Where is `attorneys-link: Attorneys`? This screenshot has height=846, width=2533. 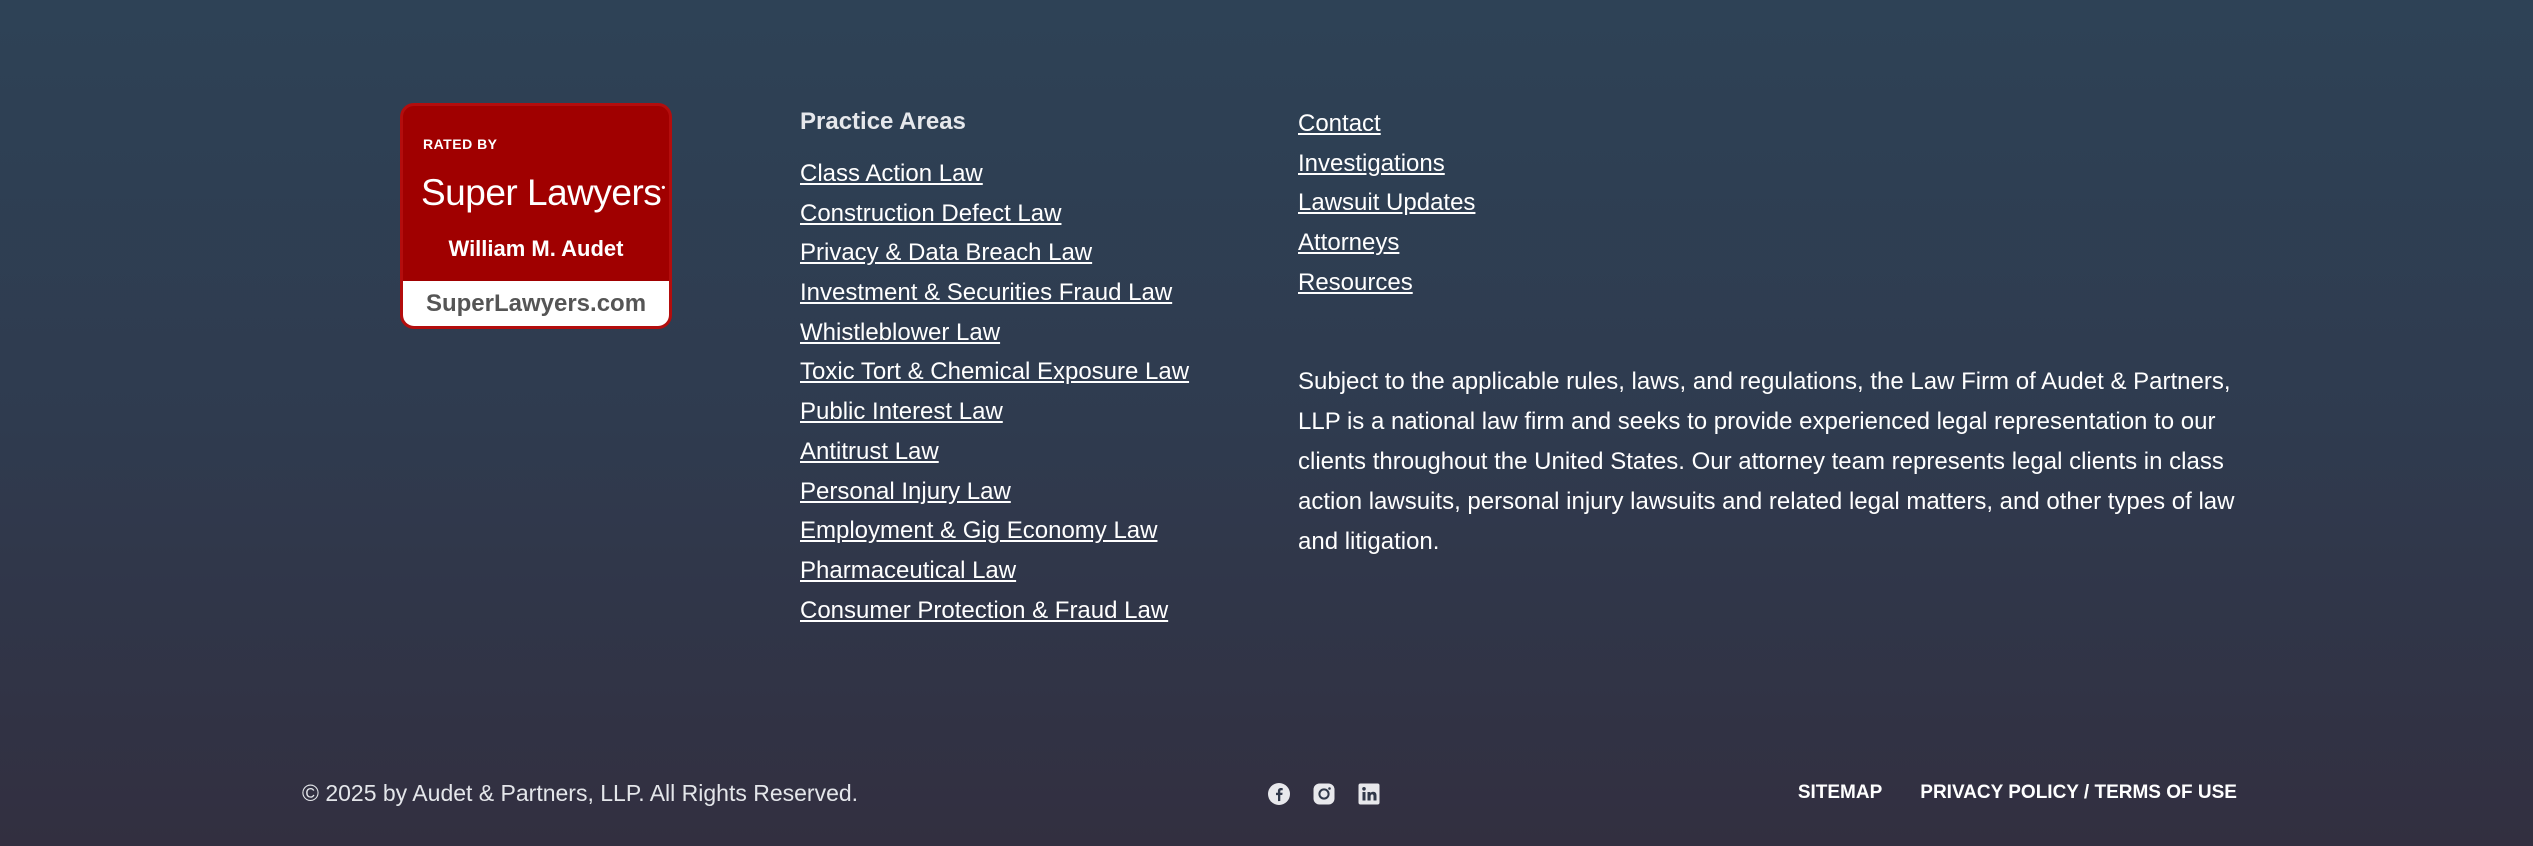 attorneys-link: Attorneys is located at coordinates (1348, 242).